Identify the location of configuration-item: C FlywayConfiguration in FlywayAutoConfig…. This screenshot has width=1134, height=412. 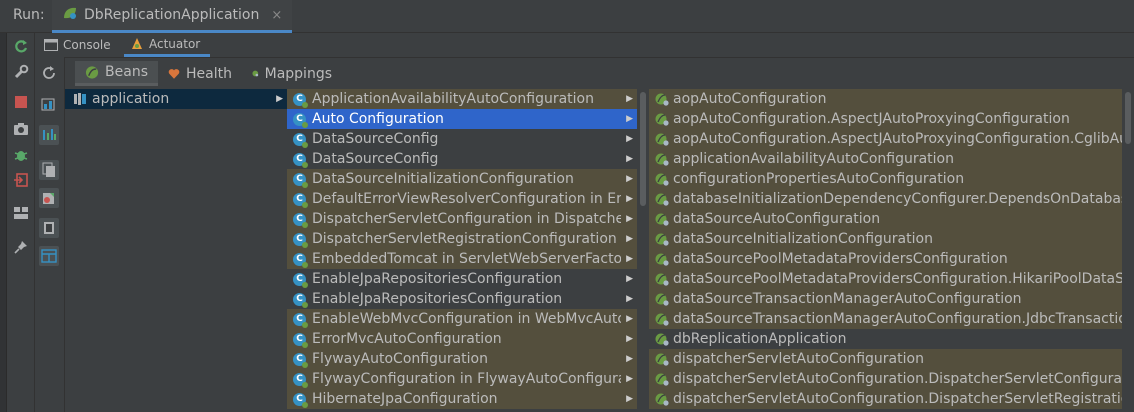
(462, 379).